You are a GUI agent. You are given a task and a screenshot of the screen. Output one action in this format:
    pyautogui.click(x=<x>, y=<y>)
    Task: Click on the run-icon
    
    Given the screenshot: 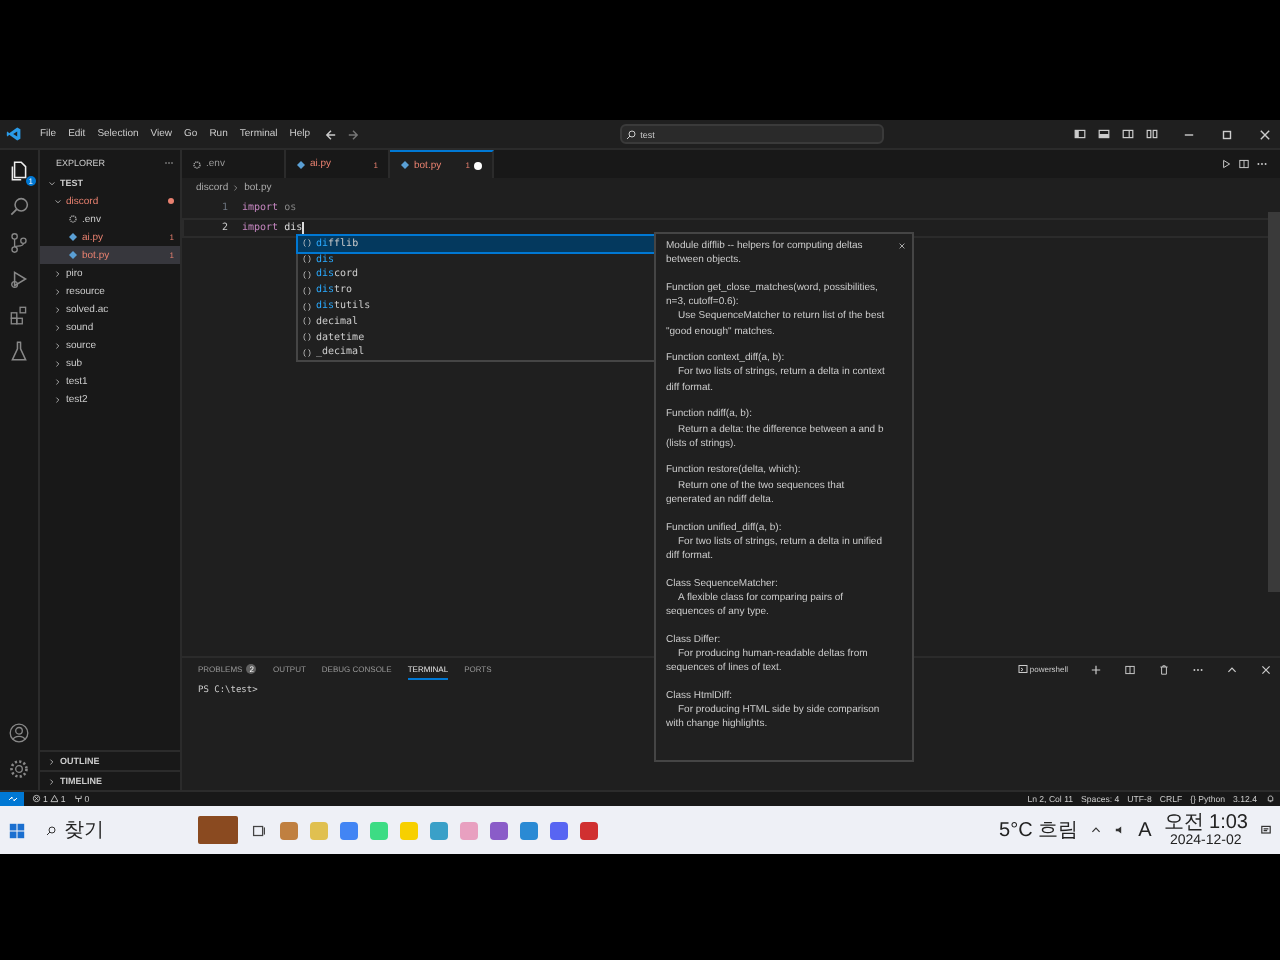 What is the action you would take?
    pyautogui.click(x=1226, y=164)
    